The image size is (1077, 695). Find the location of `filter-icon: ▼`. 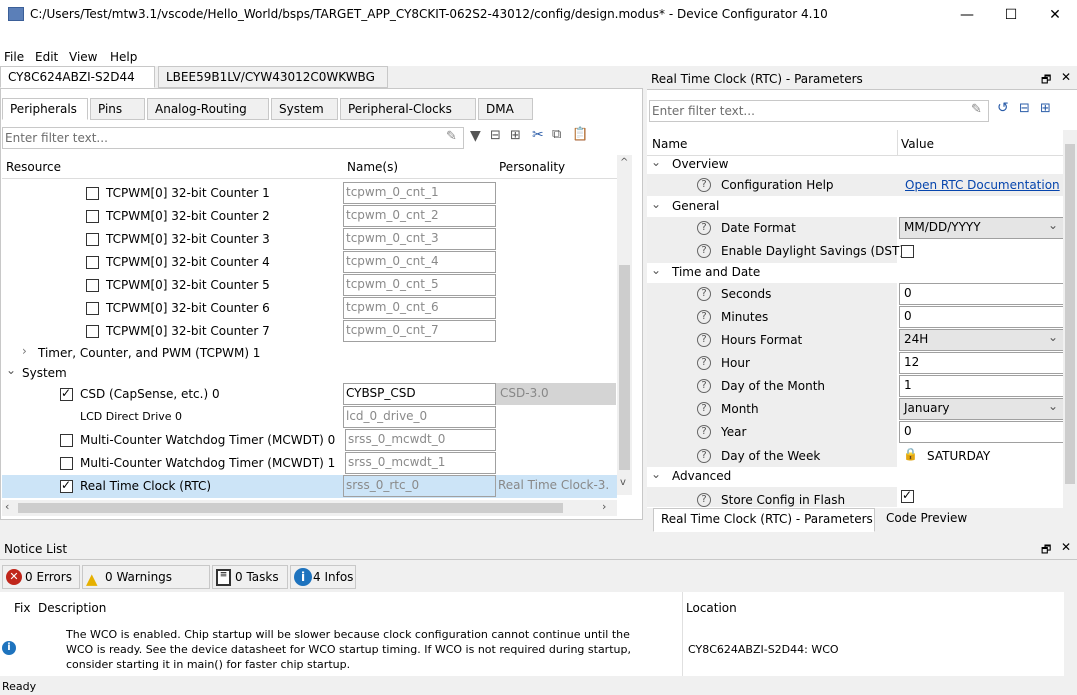

filter-icon: ▼ is located at coordinates (475, 136).